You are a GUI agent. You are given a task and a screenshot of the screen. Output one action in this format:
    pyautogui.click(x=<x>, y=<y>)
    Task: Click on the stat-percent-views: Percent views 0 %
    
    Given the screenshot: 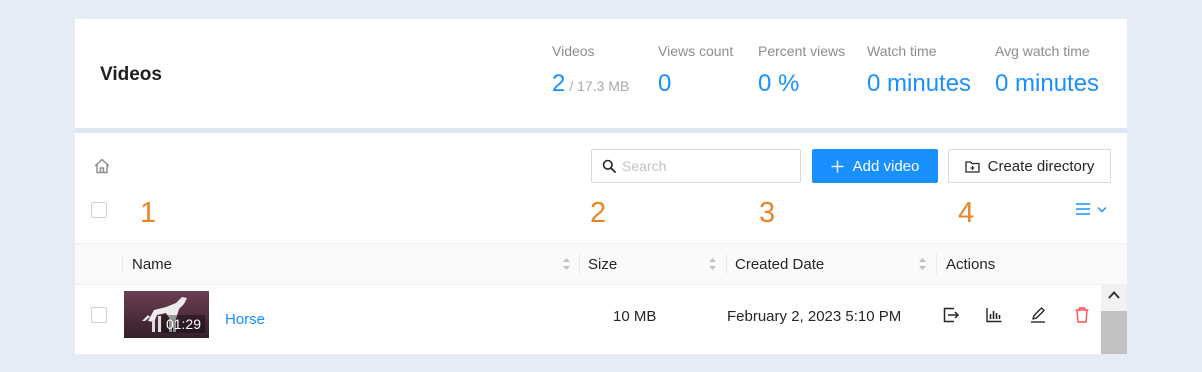 What is the action you would take?
    pyautogui.click(x=801, y=70)
    